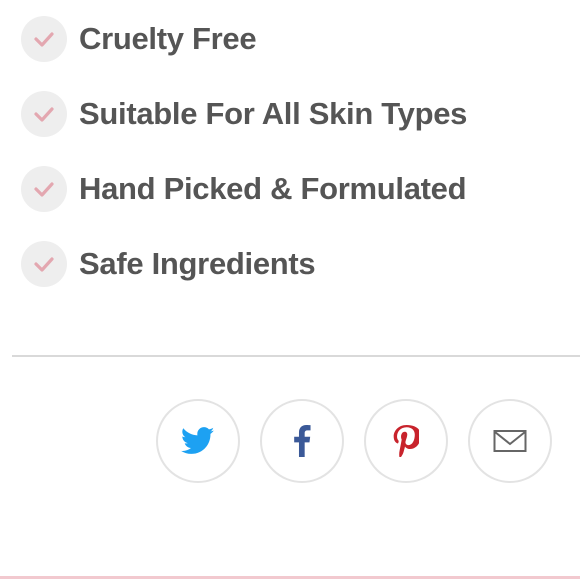  I want to click on email-icon, so click(510, 441).